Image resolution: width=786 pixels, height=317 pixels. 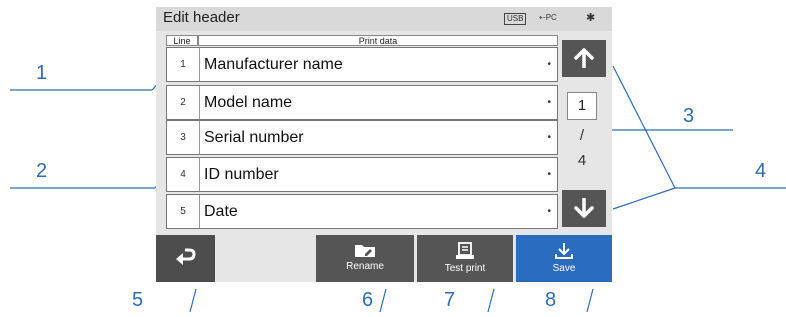 I want to click on rename-label: Rename, so click(x=365, y=266).